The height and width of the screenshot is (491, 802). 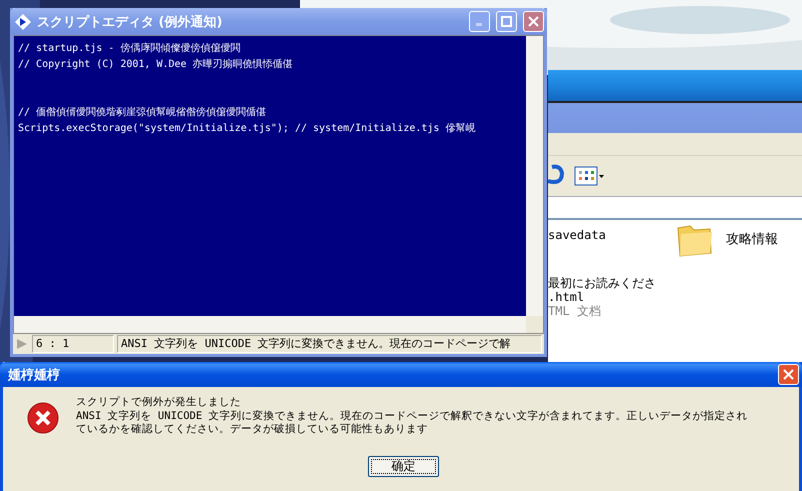 I want to click on window-title: スクリプトエディタ (例外通知), so click(x=130, y=22).